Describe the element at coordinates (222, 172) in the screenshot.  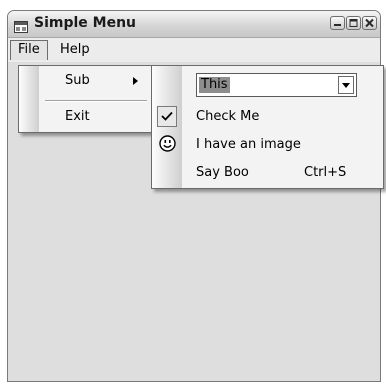
I see `menu-item-say-boo: Say Boo` at that location.